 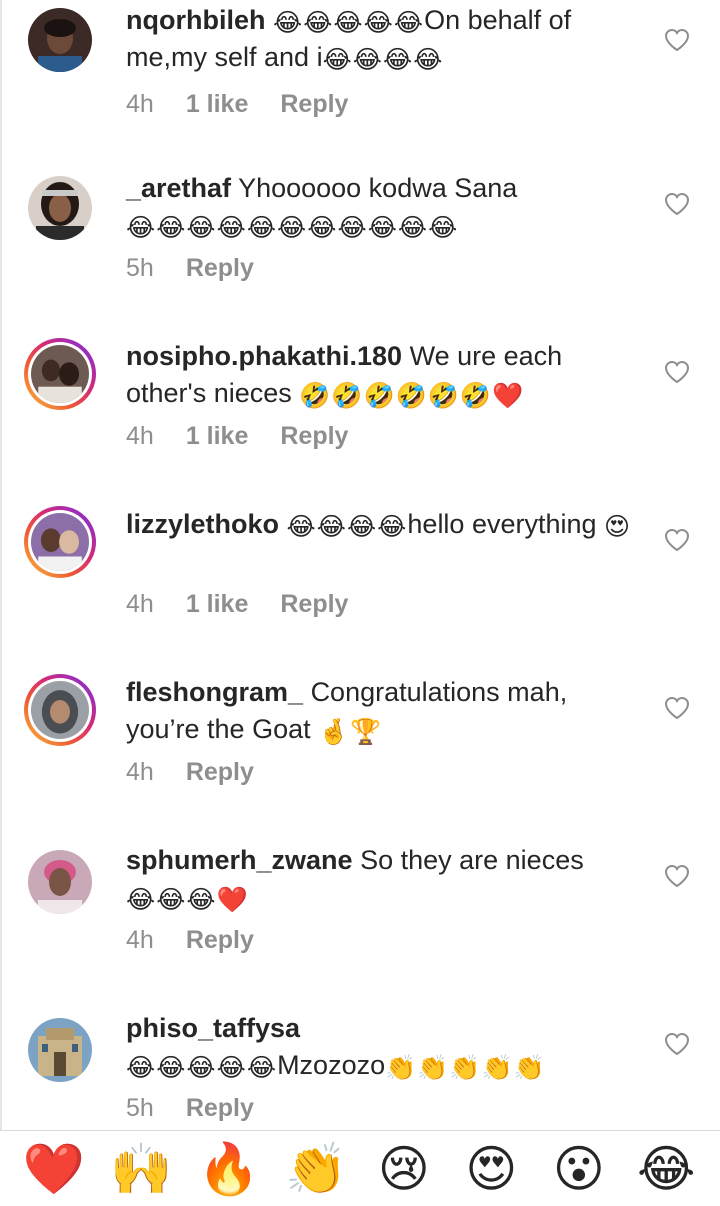 What do you see at coordinates (187, 900) in the screenshot?
I see `emoji-group: 😂😂😂❤️` at bounding box center [187, 900].